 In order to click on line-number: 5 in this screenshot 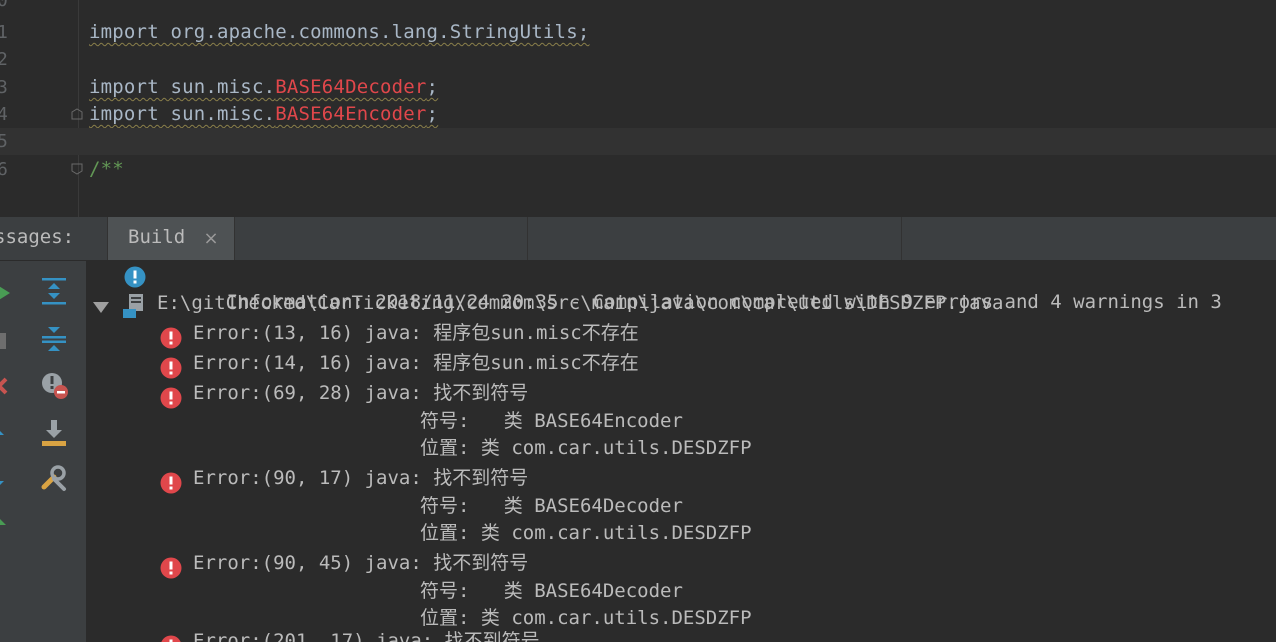, I will do `click(4, 141)`.